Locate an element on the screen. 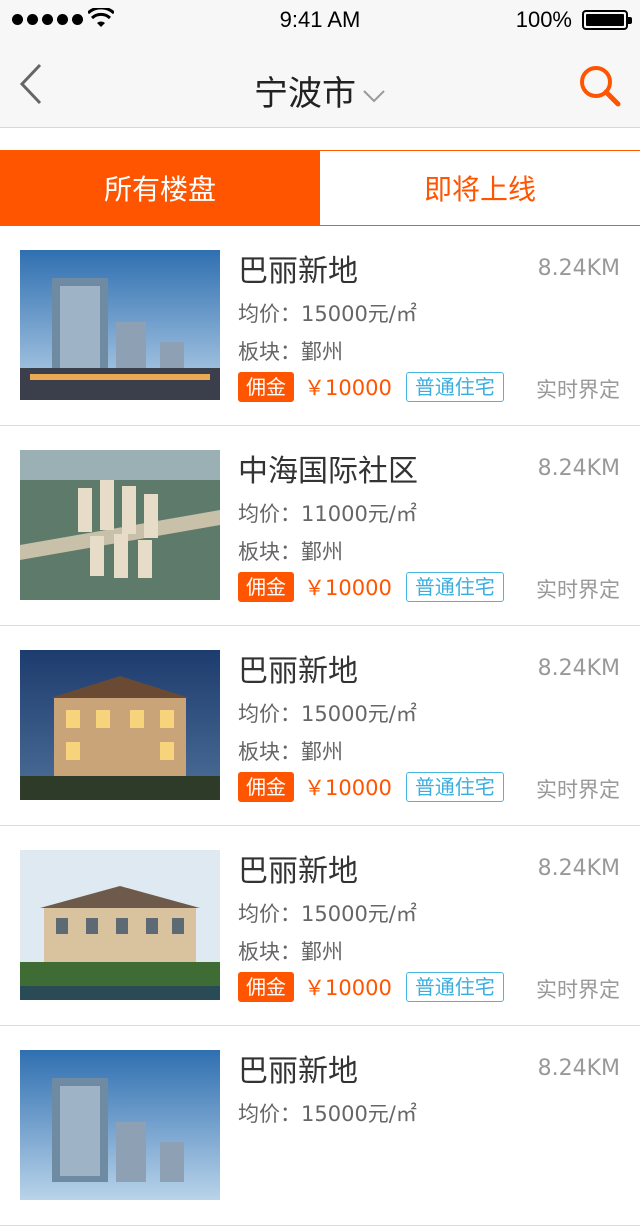 Image resolution: width=640 pixels, height=1226 pixels. city-selector: 宁波市 is located at coordinates (320, 90).